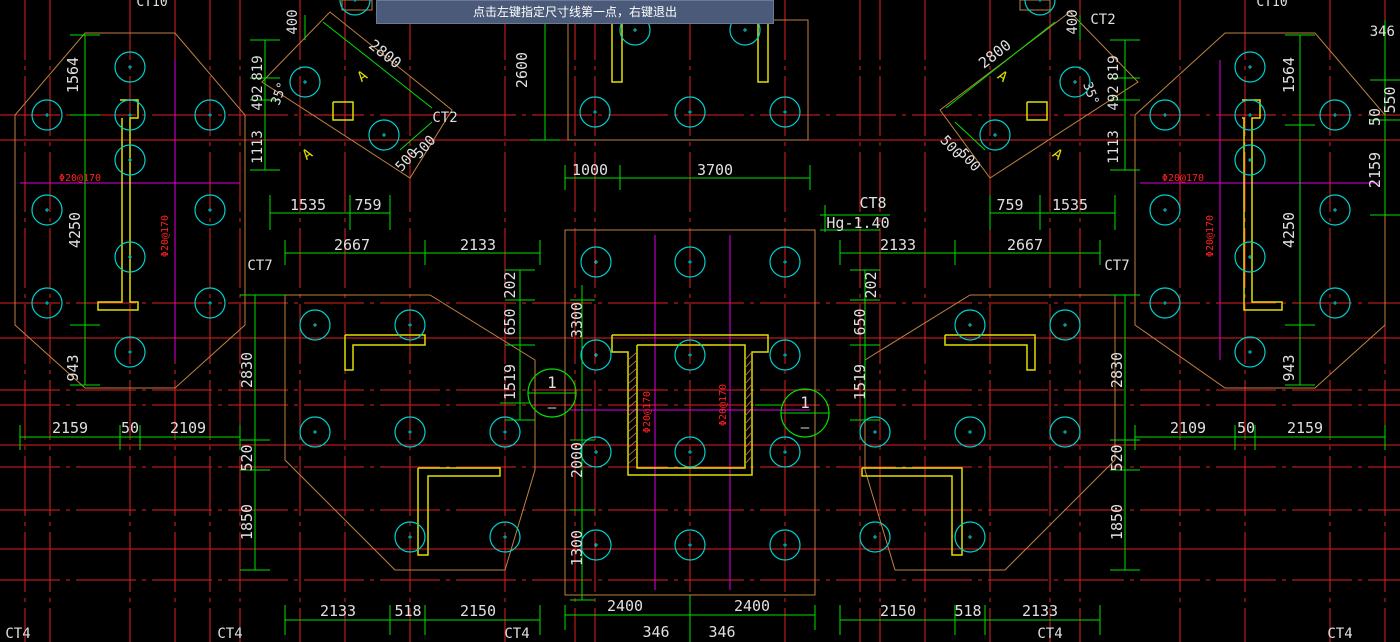 The width and height of the screenshot is (1400, 642). Describe the element at coordinates (510, 321) in the screenshot. I see `dim-650-left: 650` at that location.